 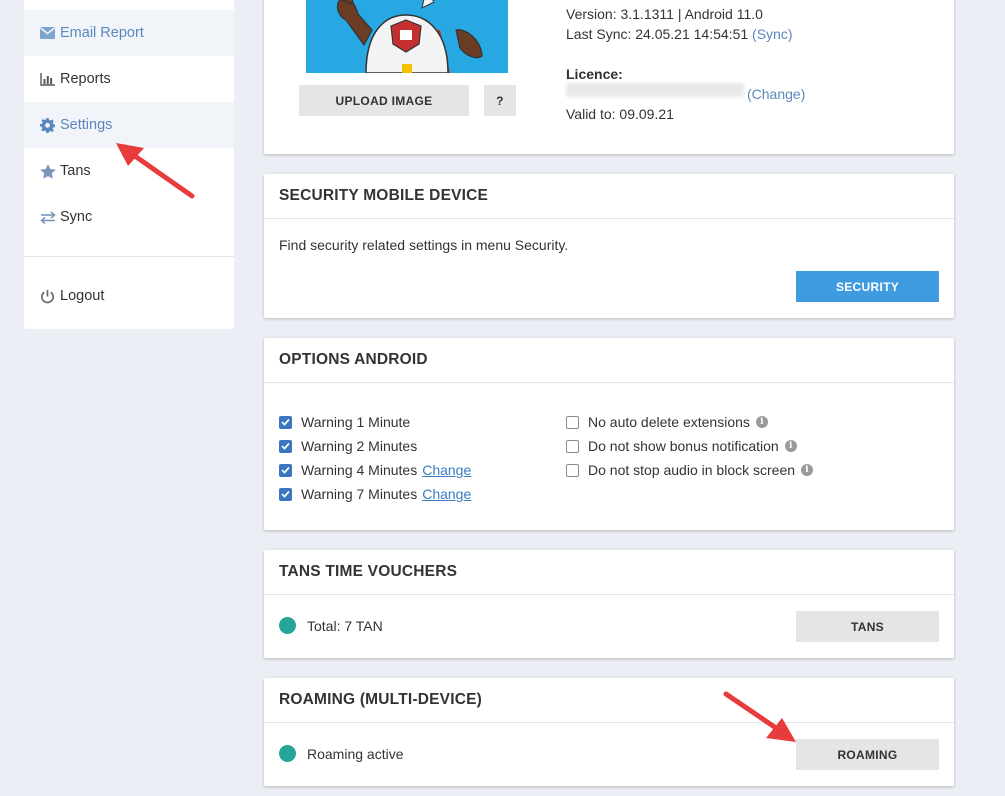 I want to click on tans-status: Total: 7 TAN, so click(x=331, y=625).